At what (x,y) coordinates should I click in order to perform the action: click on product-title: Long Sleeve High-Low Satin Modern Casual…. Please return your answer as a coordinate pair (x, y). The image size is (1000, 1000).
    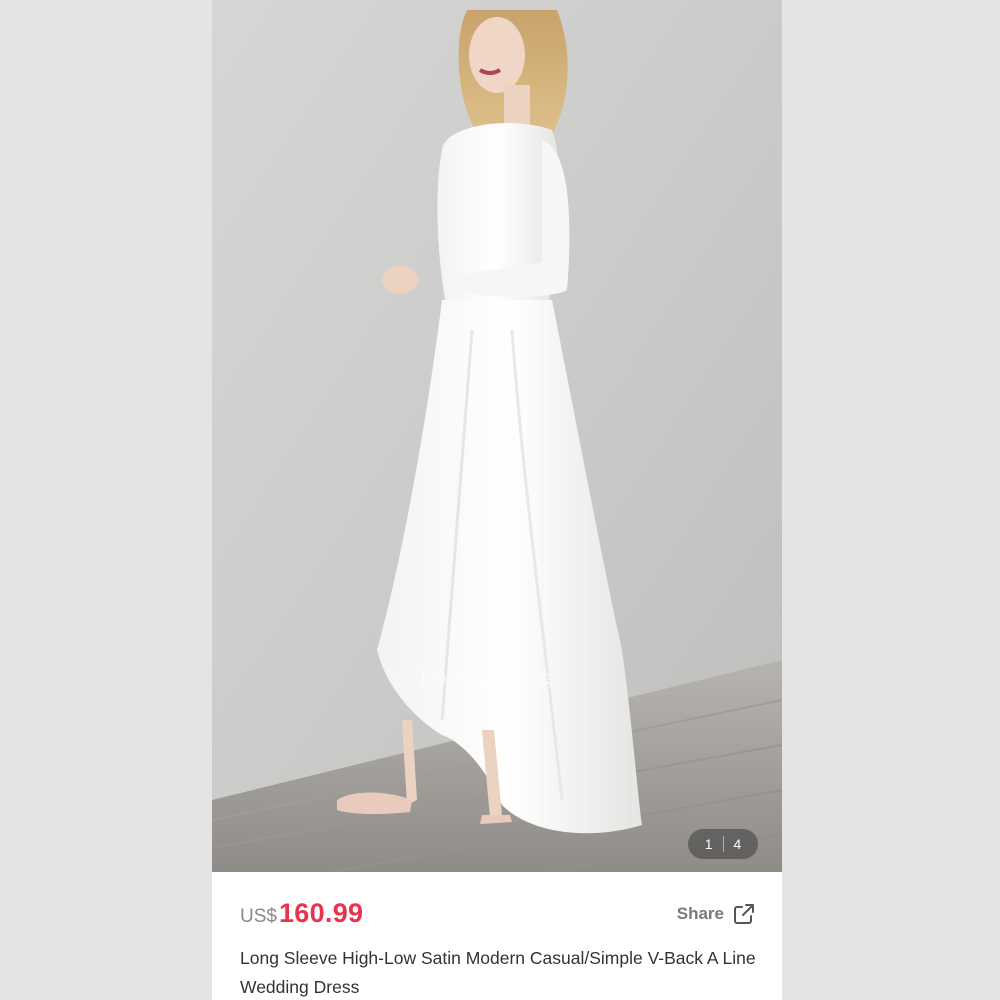
    Looking at the image, I should click on (500, 972).